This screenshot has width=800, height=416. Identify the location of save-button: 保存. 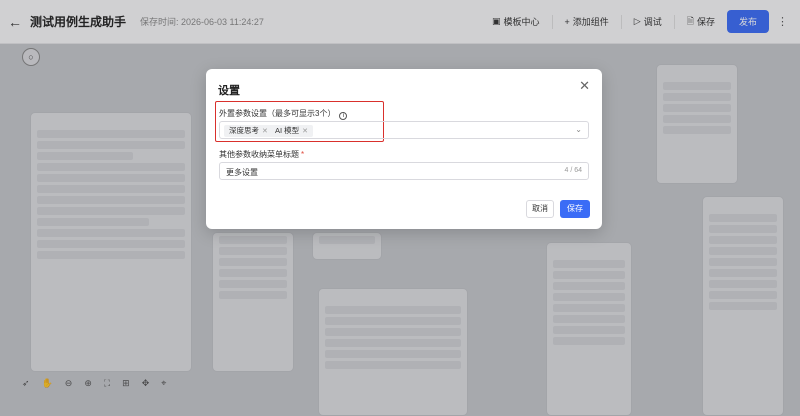
(575, 209).